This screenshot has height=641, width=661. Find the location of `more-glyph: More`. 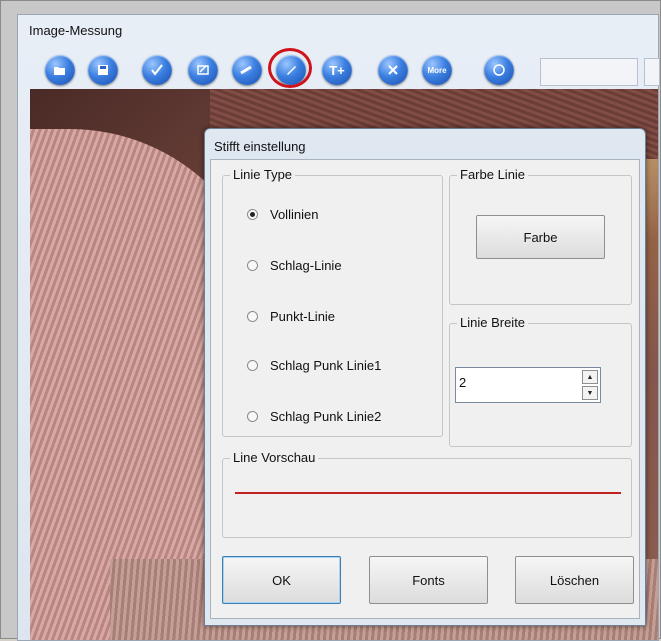

more-glyph: More is located at coordinates (437, 70).